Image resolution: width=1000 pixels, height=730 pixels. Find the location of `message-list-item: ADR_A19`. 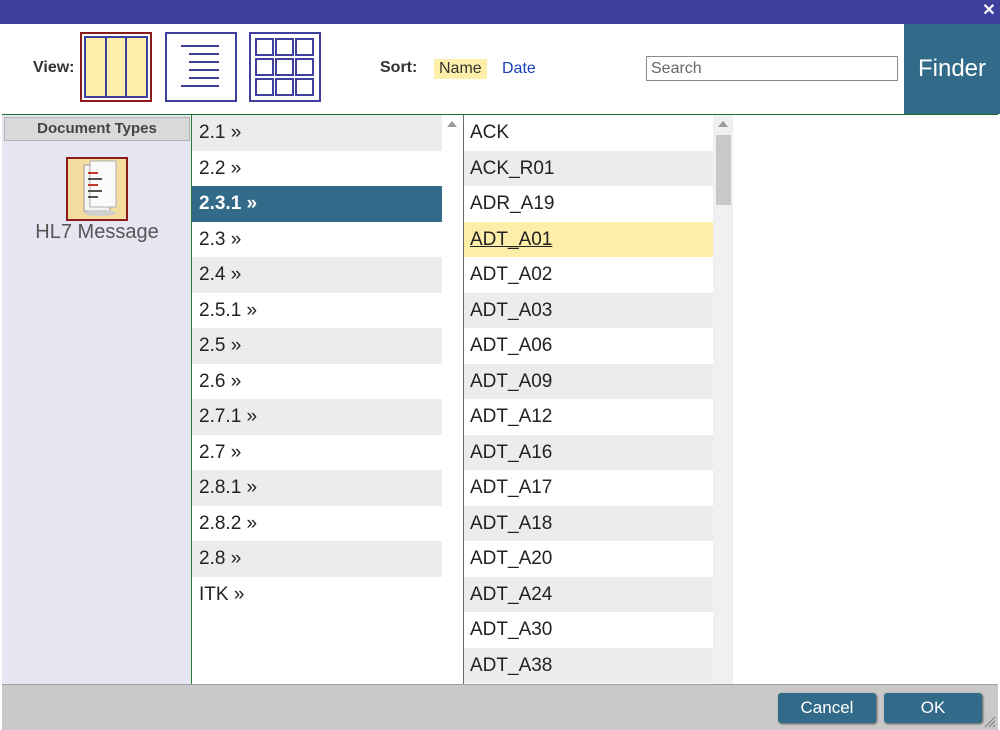

message-list-item: ADR_A19 is located at coordinates (588, 204).